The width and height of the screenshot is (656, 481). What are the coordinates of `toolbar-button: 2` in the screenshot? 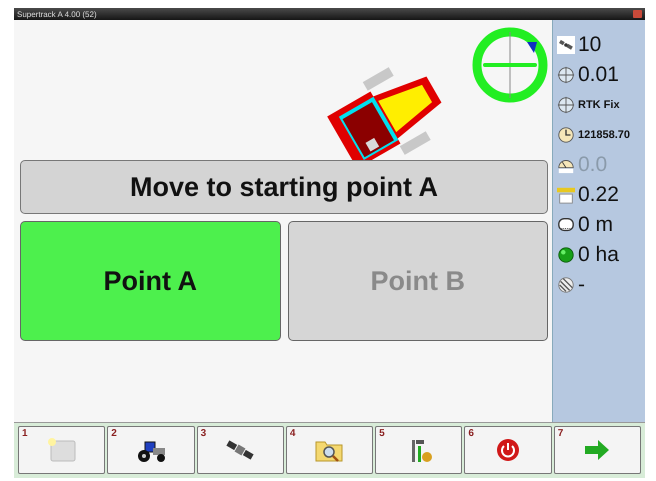 It's located at (151, 450).